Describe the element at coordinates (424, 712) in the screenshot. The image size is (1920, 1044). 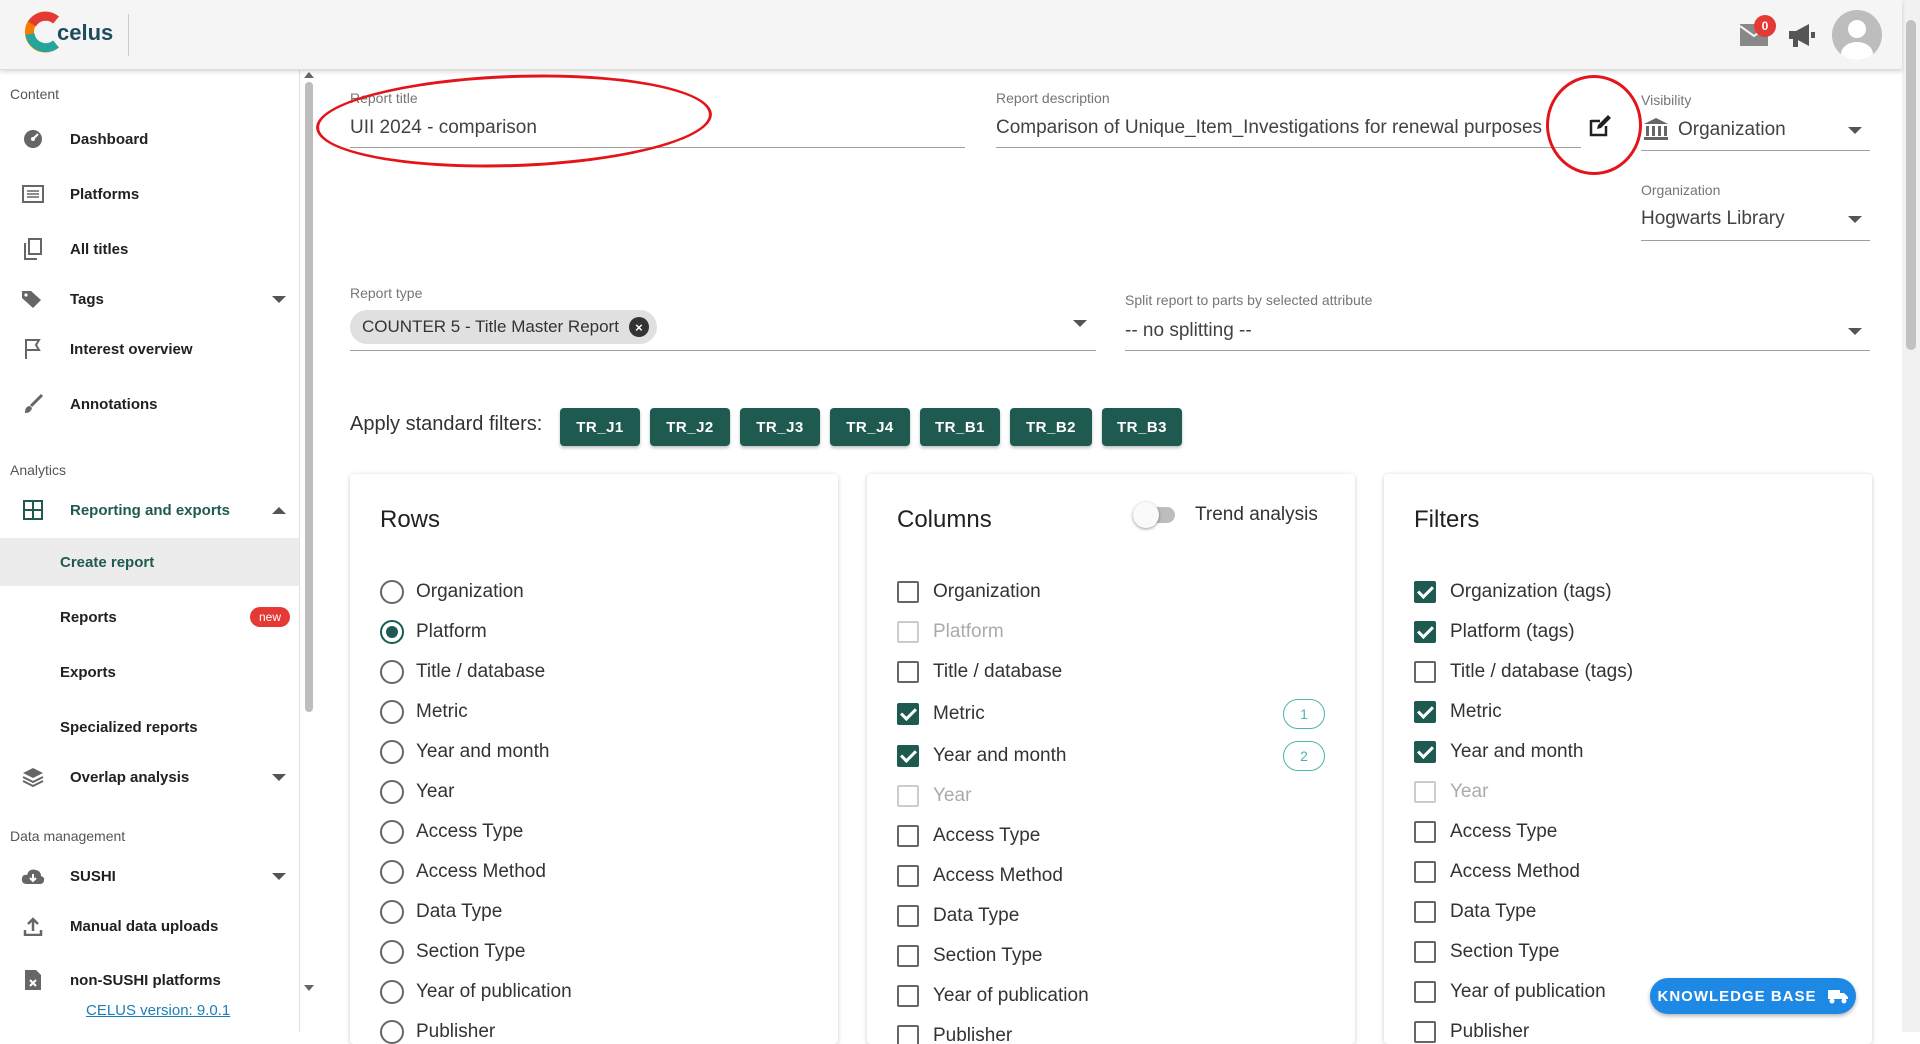
I see `row-option-metric: Metric` at that location.